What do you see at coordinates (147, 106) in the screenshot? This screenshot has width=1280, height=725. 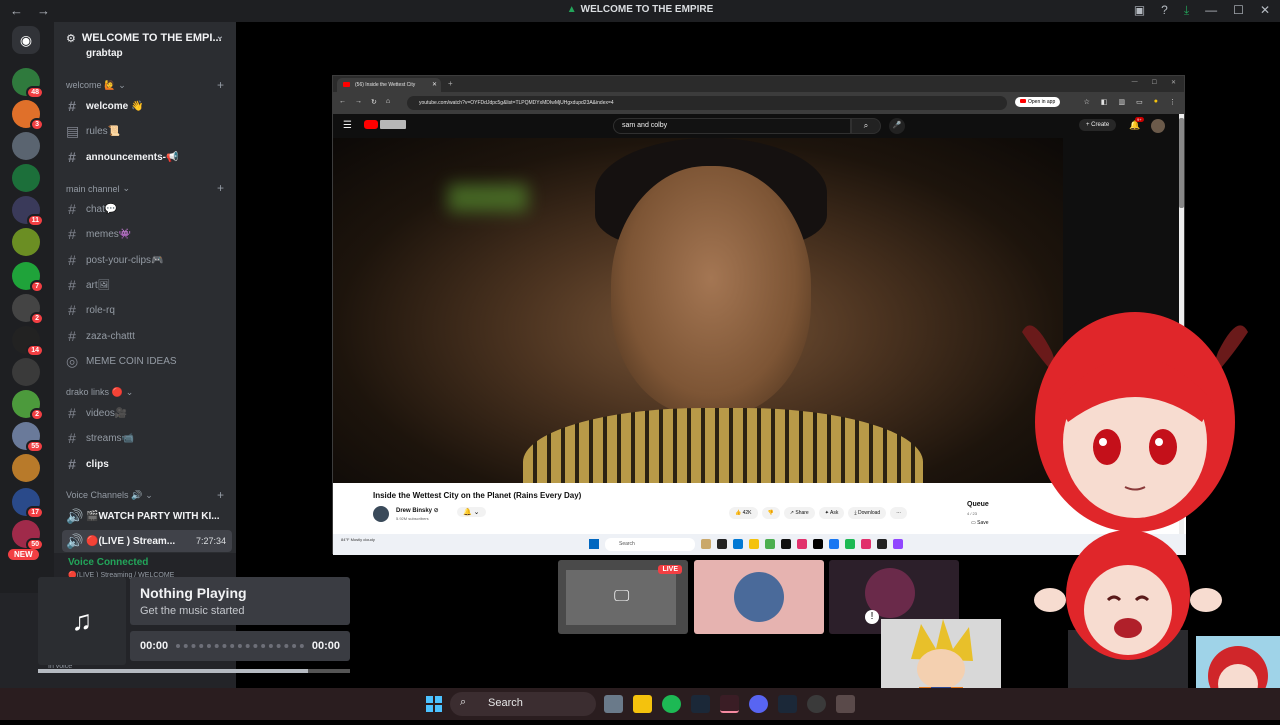 I see `channel-welcome: # welcome 👋` at bounding box center [147, 106].